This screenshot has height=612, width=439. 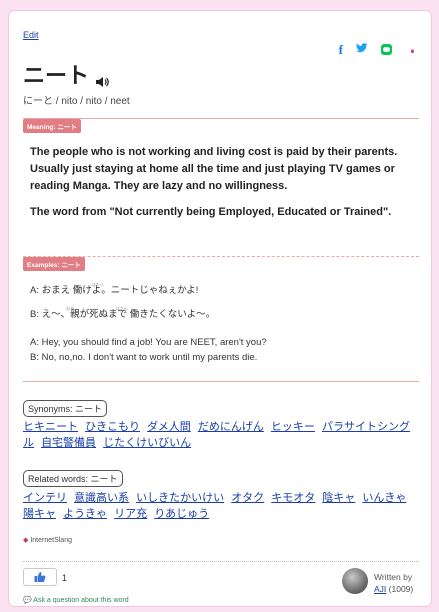 What do you see at coordinates (130, 514) in the screenshot?
I see `related-word-link: リア充` at bounding box center [130, 514].